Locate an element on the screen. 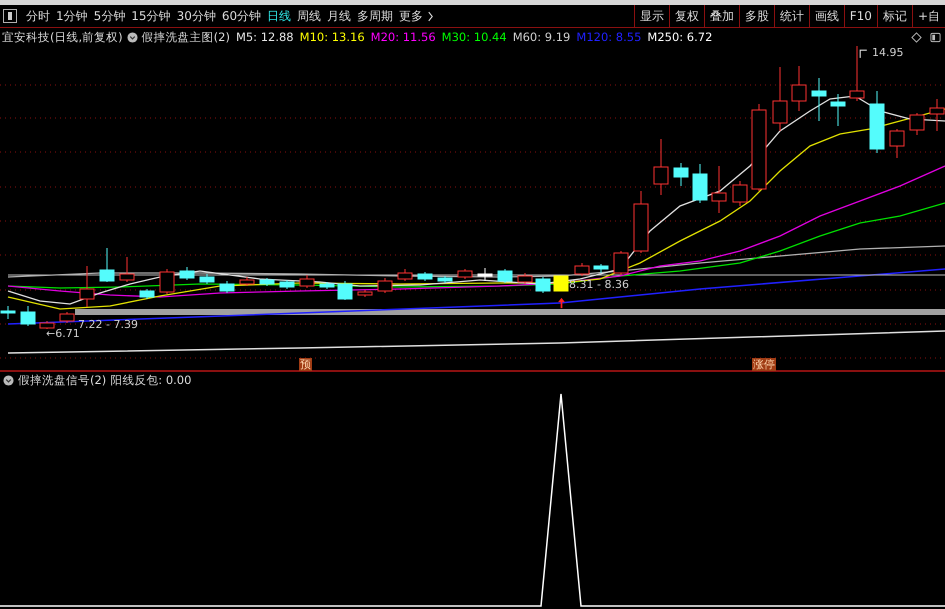 Image resolution: width=945 pixels, height=609 pixels. moving-average-value: M250: 6.72 is located at coordinates (679, 37).